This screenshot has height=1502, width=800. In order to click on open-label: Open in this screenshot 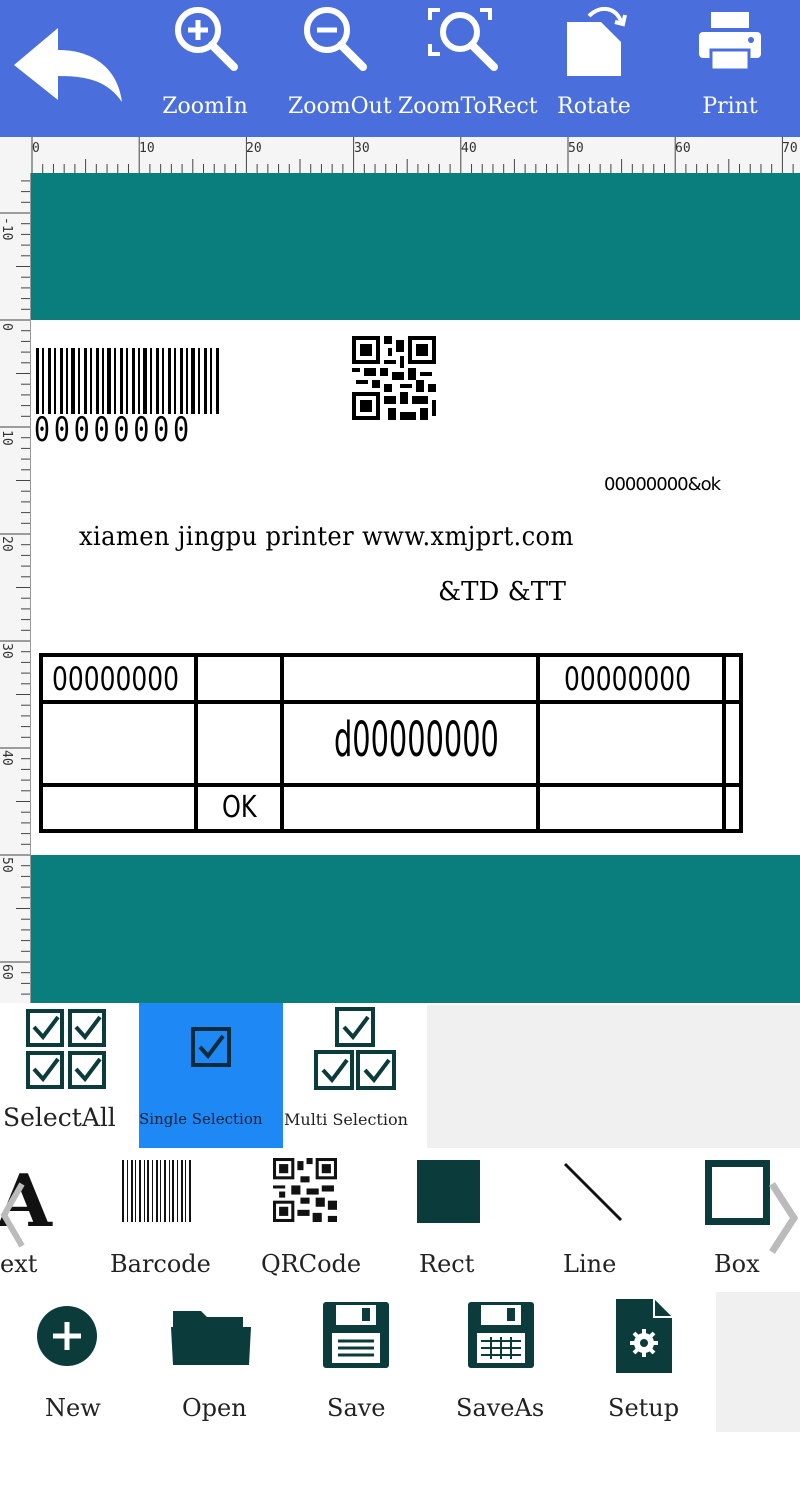, I will do `click(214, 1408)`.